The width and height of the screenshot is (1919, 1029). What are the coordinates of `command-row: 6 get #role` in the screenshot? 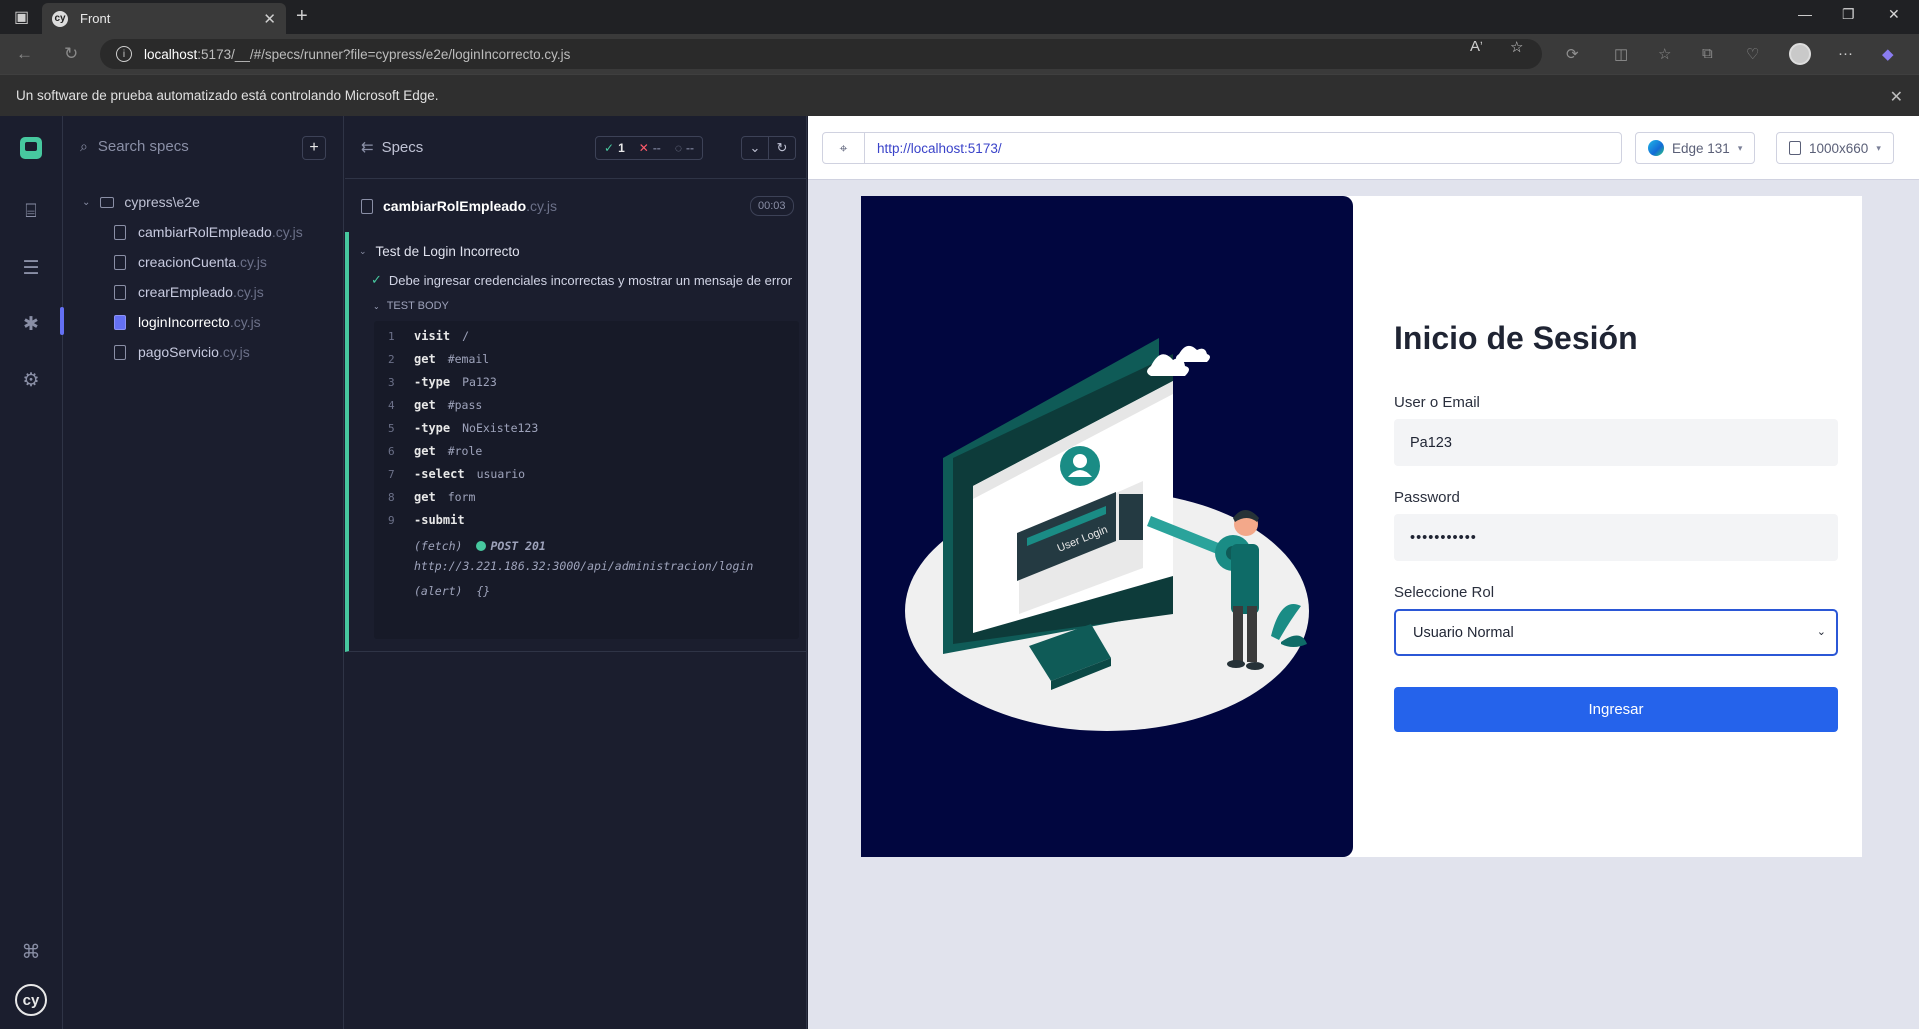 It's located at (586, 451).